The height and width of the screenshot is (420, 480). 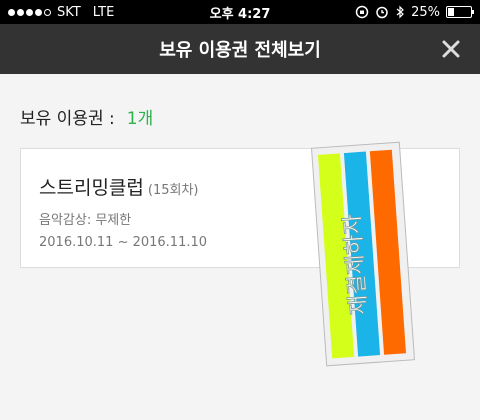 What do you see at coordinates (173, 190) in the screenshot?
I see `ticket-round: (15회차)` at bounding box center [173, 190].